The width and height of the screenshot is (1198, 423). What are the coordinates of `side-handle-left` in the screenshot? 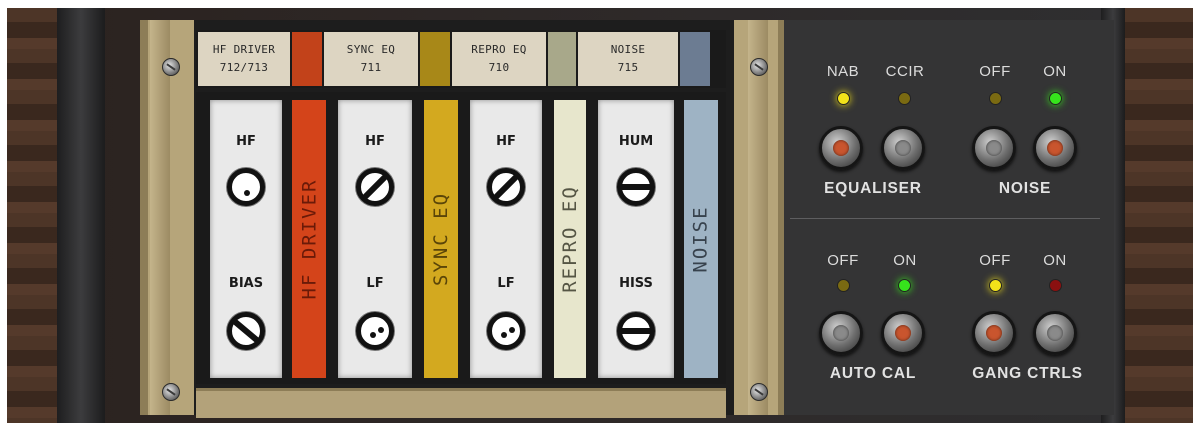 It's located at (81, 215).